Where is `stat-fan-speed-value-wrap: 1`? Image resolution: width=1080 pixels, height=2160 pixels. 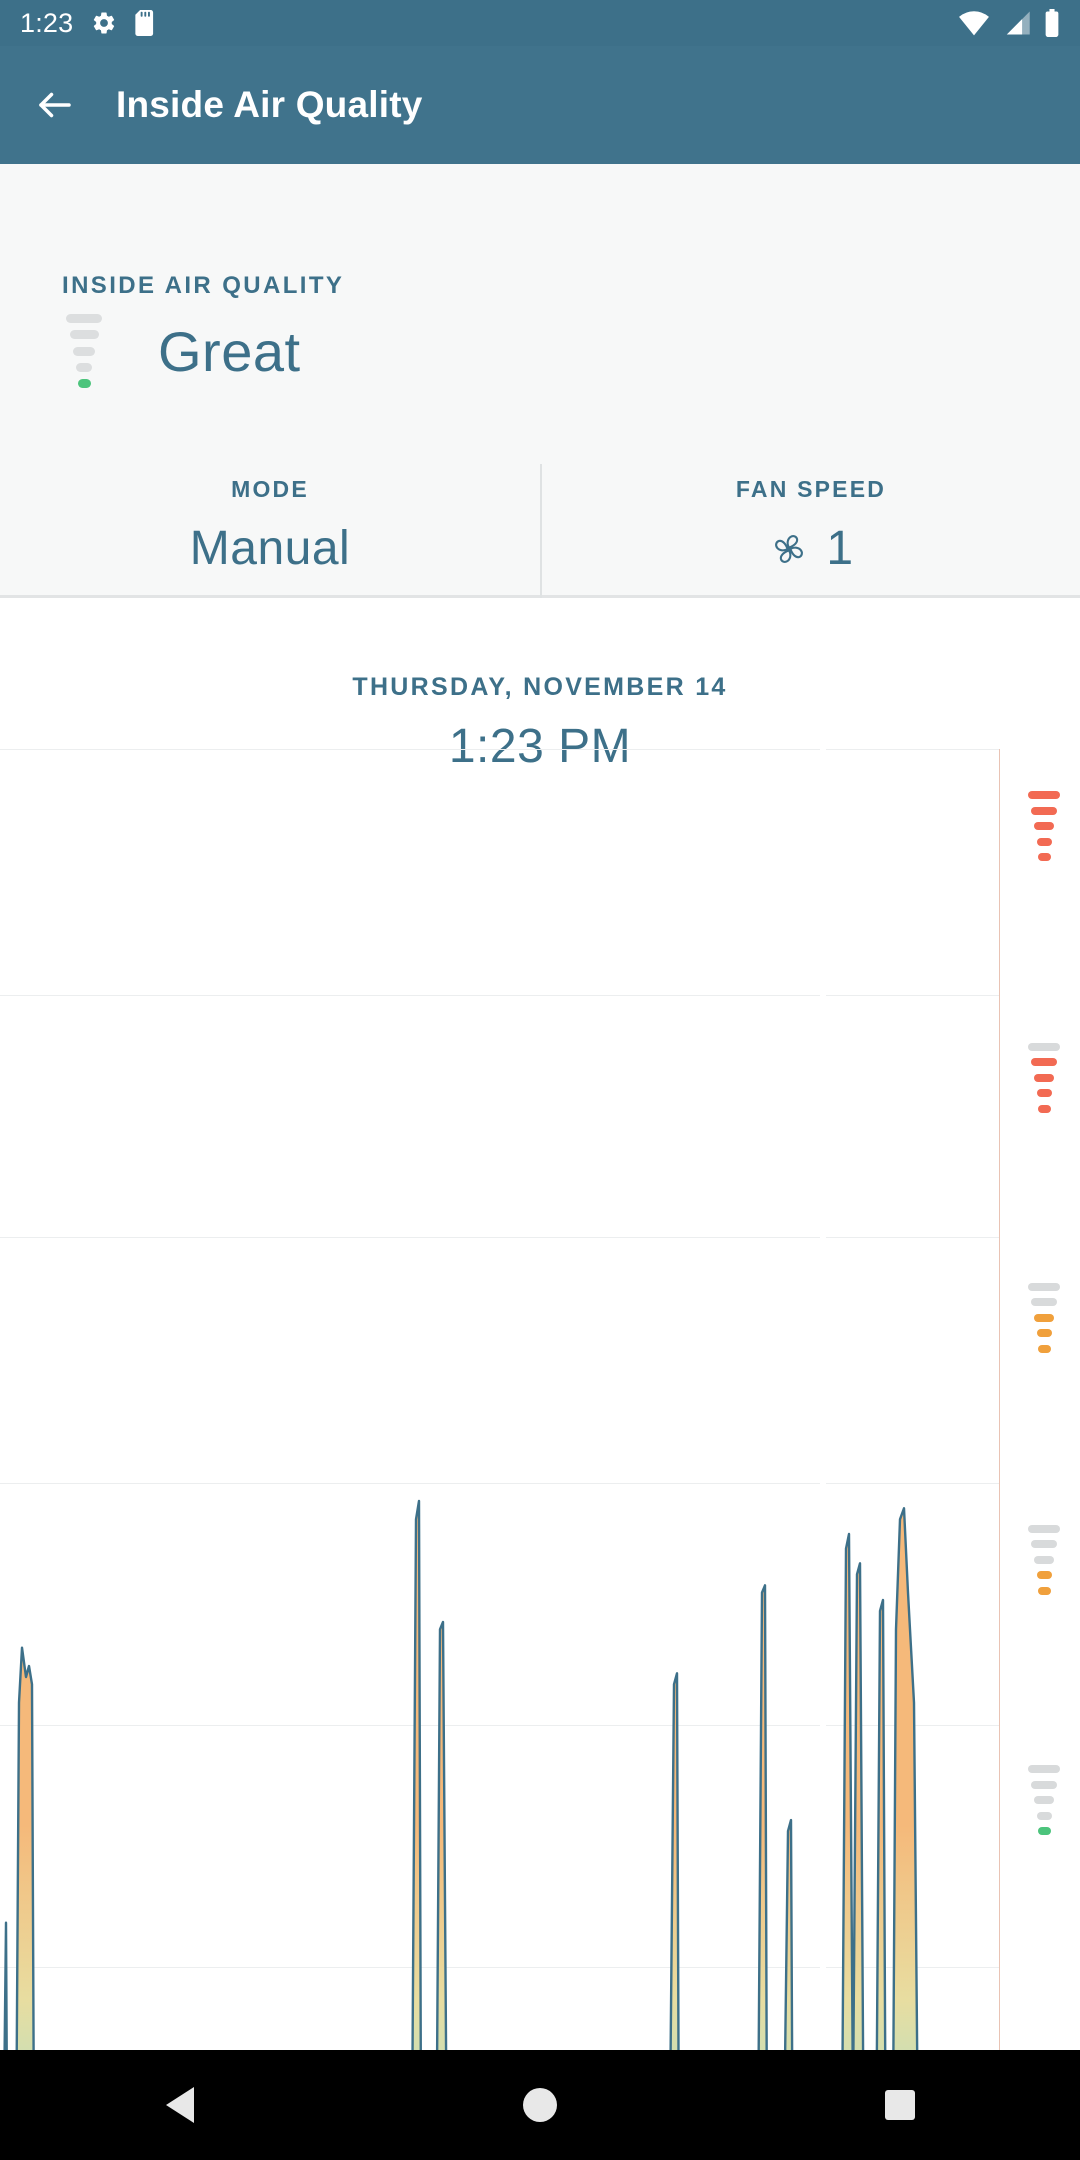 stat-fan-speed-value-wrap: 1 is located at coordinates (810, 548).